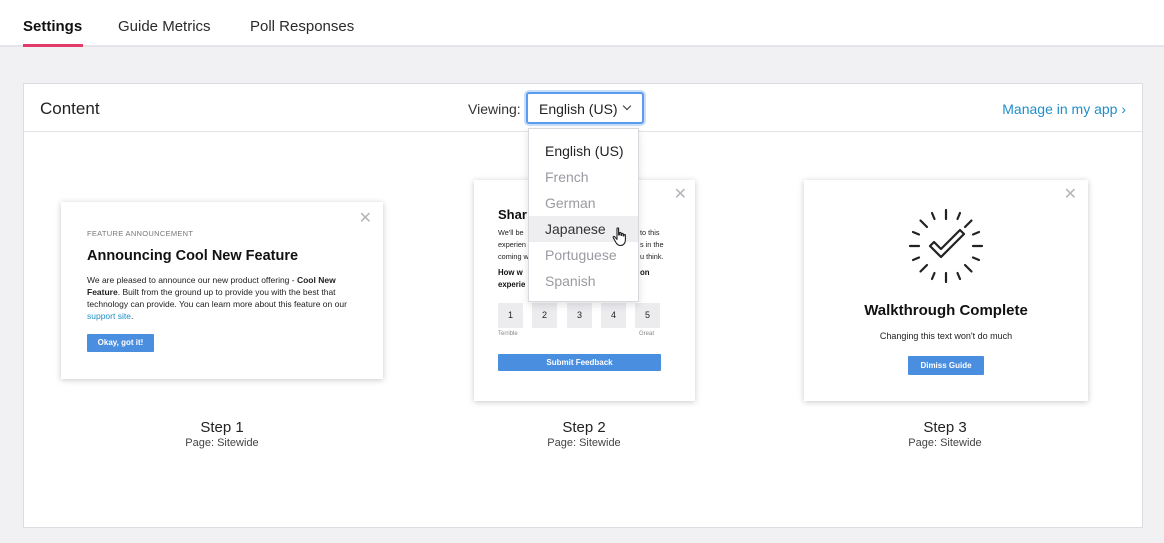 Image resolution: width=1164 pixels, height=543 pixels. I want to click on support-site-link: support site, so click(109, 316).